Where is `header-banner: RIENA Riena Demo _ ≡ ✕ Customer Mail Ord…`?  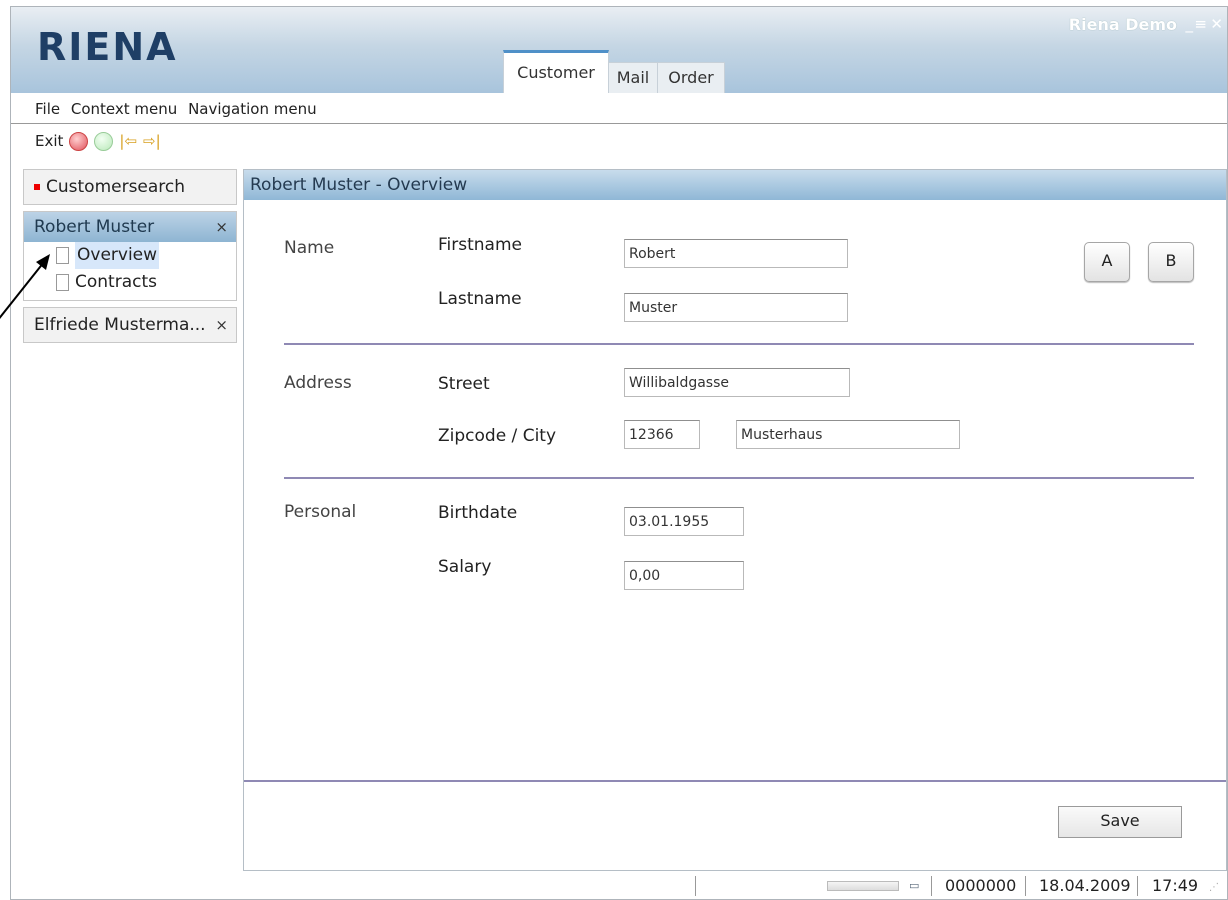
header-banner: RIENA Riena Demo _ ≡ ✕ Customer Mail Ord… is located at coordinates (619, 50).